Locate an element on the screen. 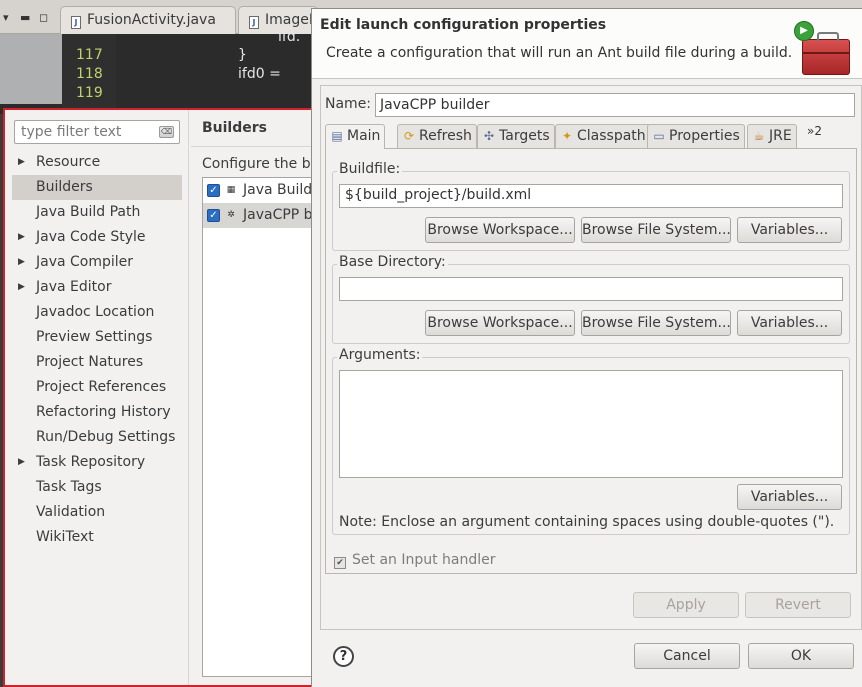 This screenshot has height=687, width=862. tree-item: Task Tags is located at coordinates (97, 487).